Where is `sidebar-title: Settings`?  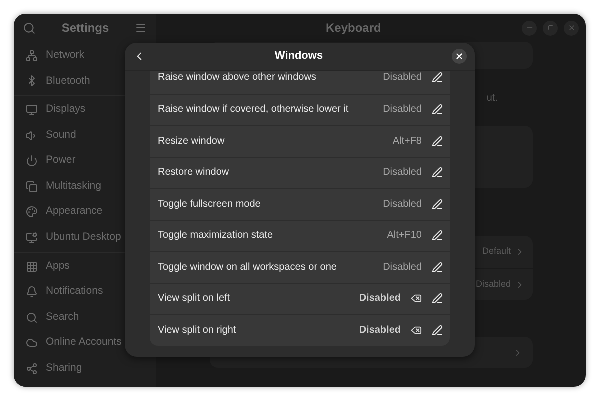 sidebar-title: Settings is located at coordinates (86, 28).